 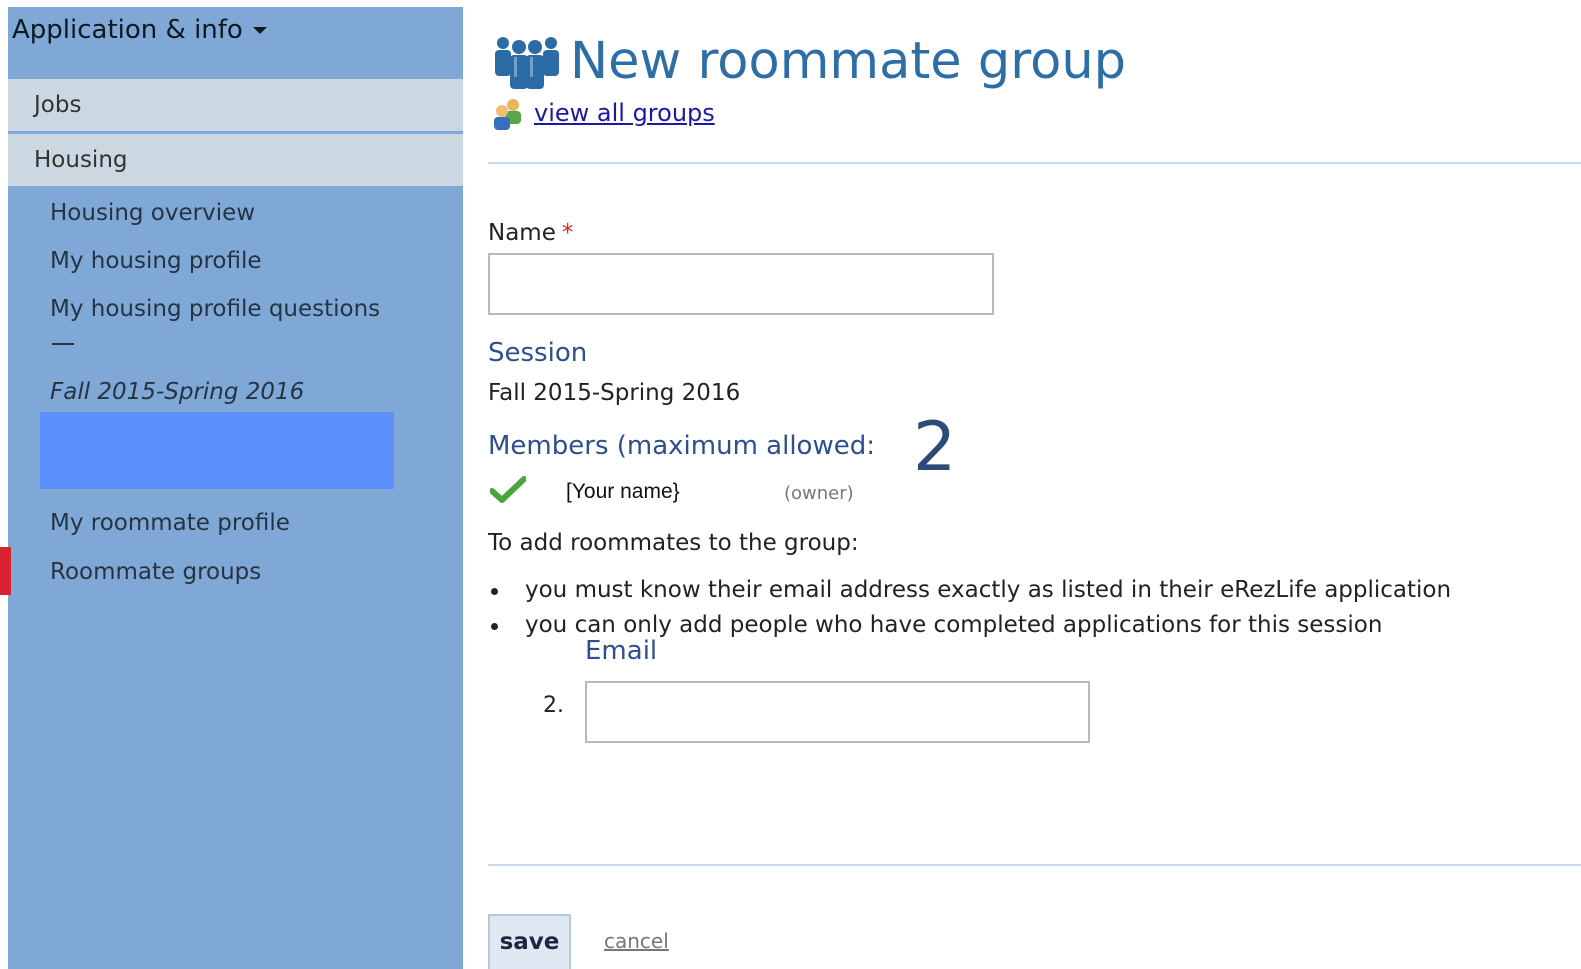 I want to click on app-menu-dropdown: Application & info, so click(x=235, y=42).